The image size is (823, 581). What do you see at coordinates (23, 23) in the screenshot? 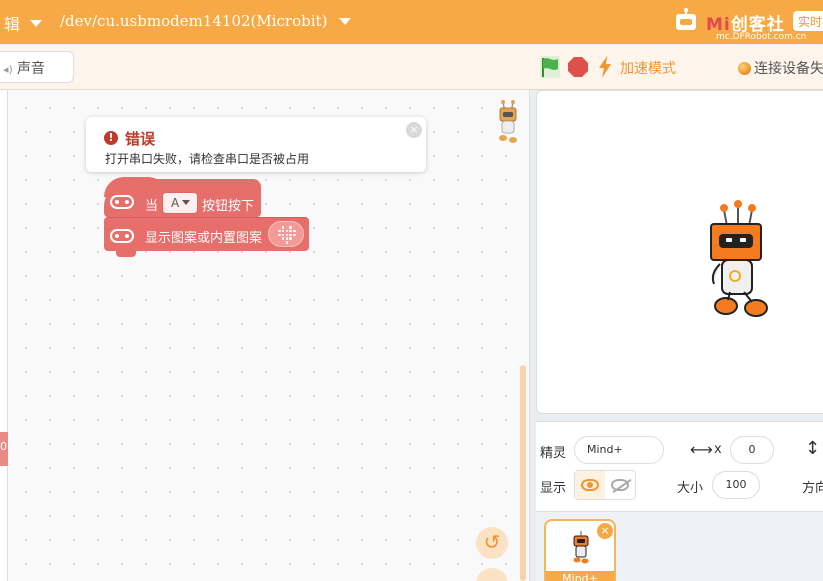
I see `edit-menu: 辑` at bounding box center [23, 23].